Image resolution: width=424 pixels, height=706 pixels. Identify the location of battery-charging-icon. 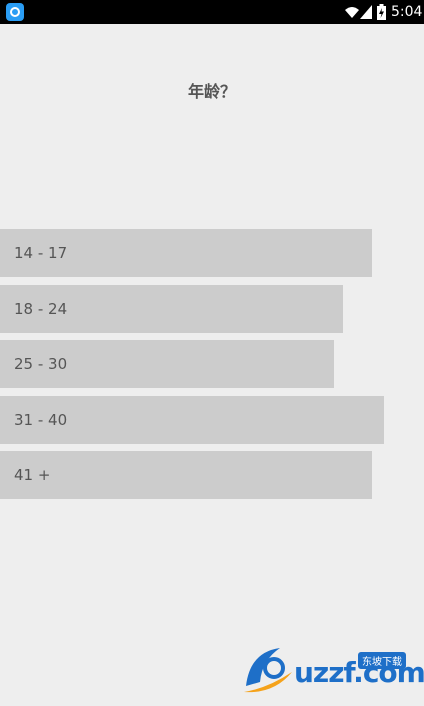
(381, 12).